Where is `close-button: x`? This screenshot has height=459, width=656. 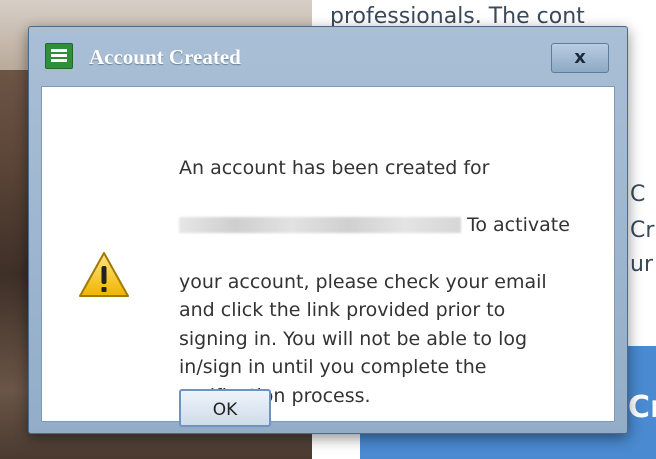 close-button: x is located at coordinates (580, 58).